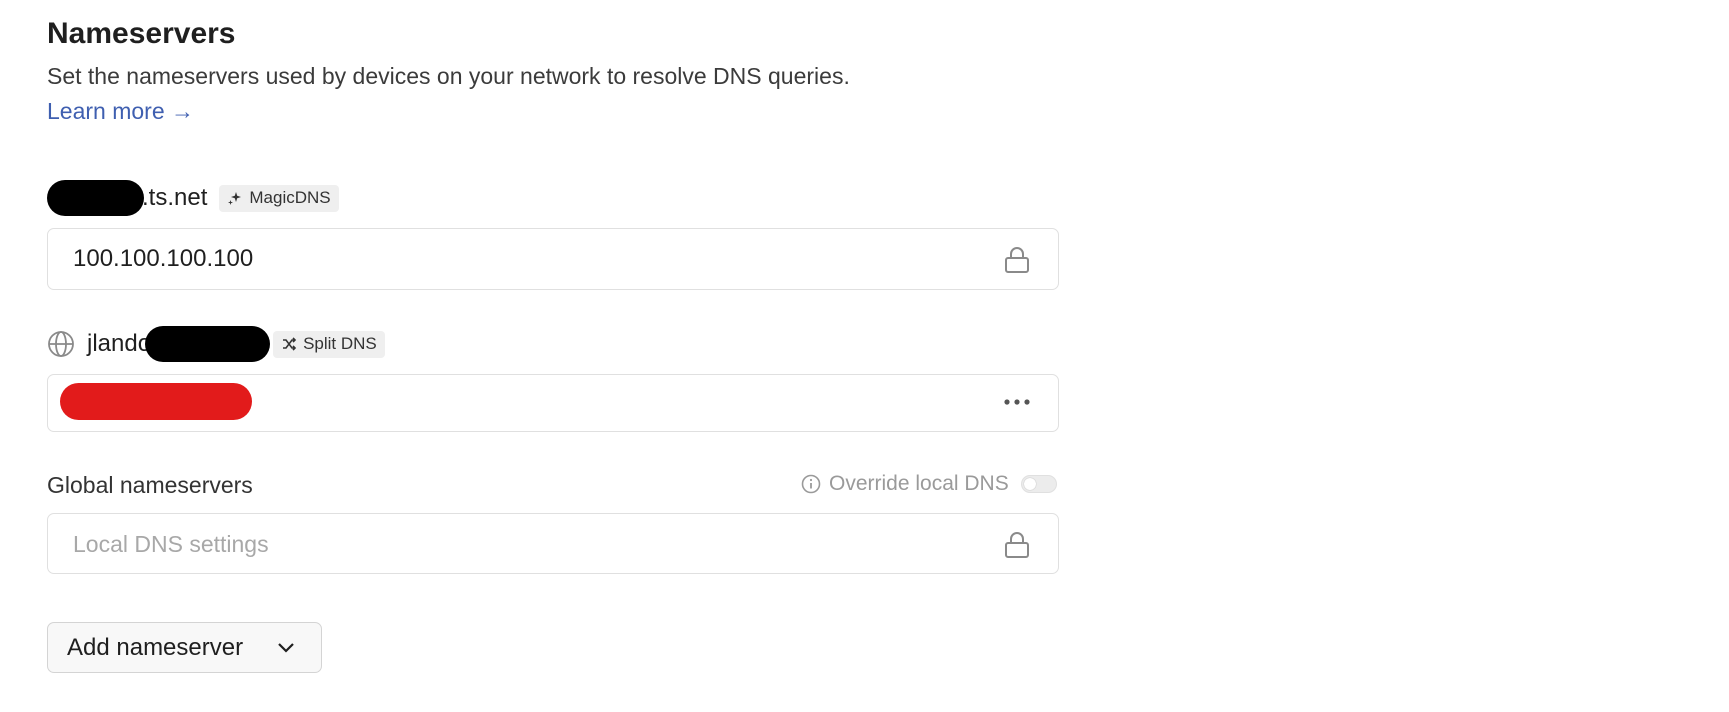 The width and height of the screenshot is (1729, 712). Describe the element at coordinates (155, 647) in the screenshot. I see `add-nameserver-label: Add nameserver` at that location.